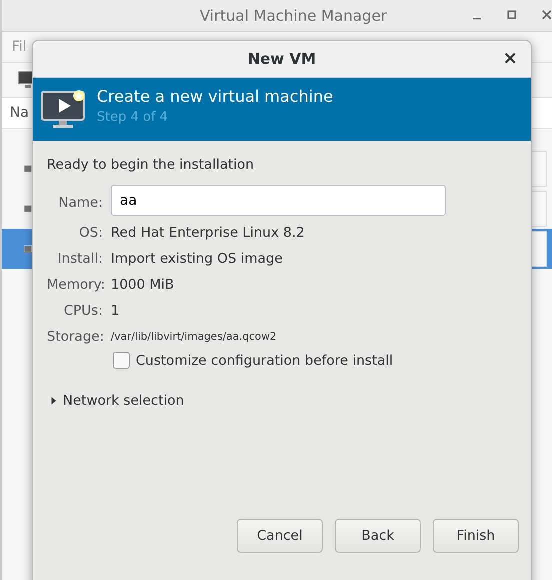 This screenshot has width=552, height=580. I want to click on field-label: CPUs:, so click(82, 311).